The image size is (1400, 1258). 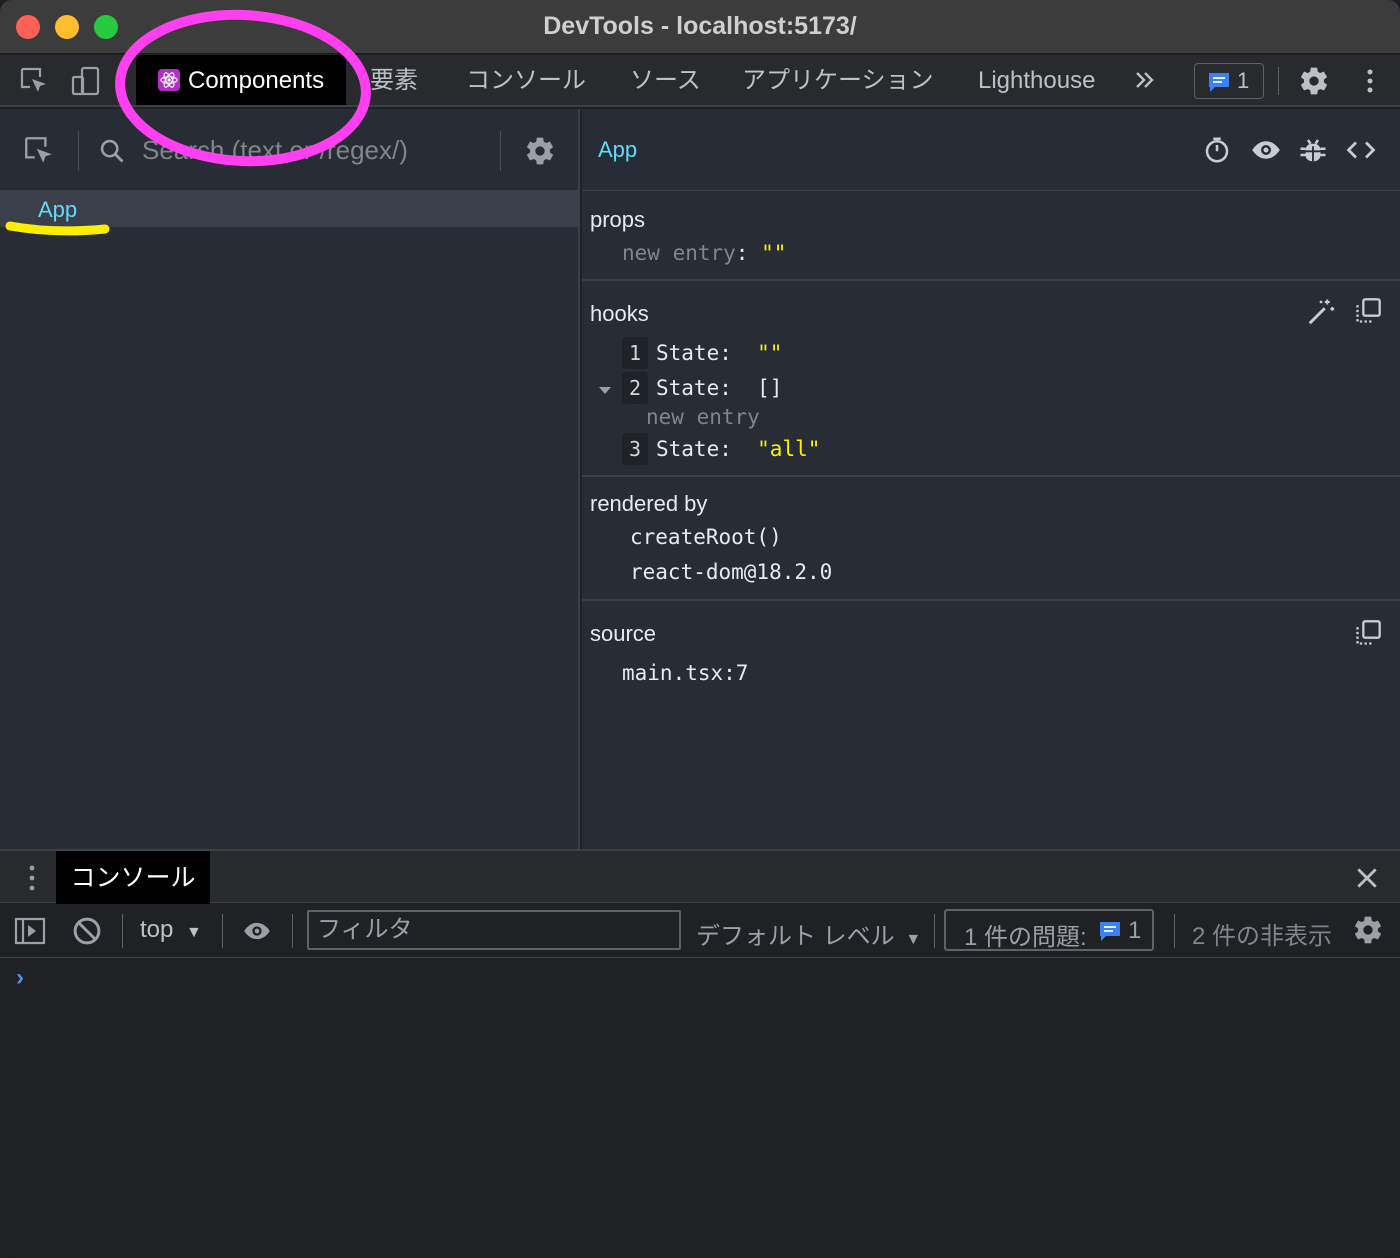 I want to click on prop-key: new entry, so click(x=679, y=253).